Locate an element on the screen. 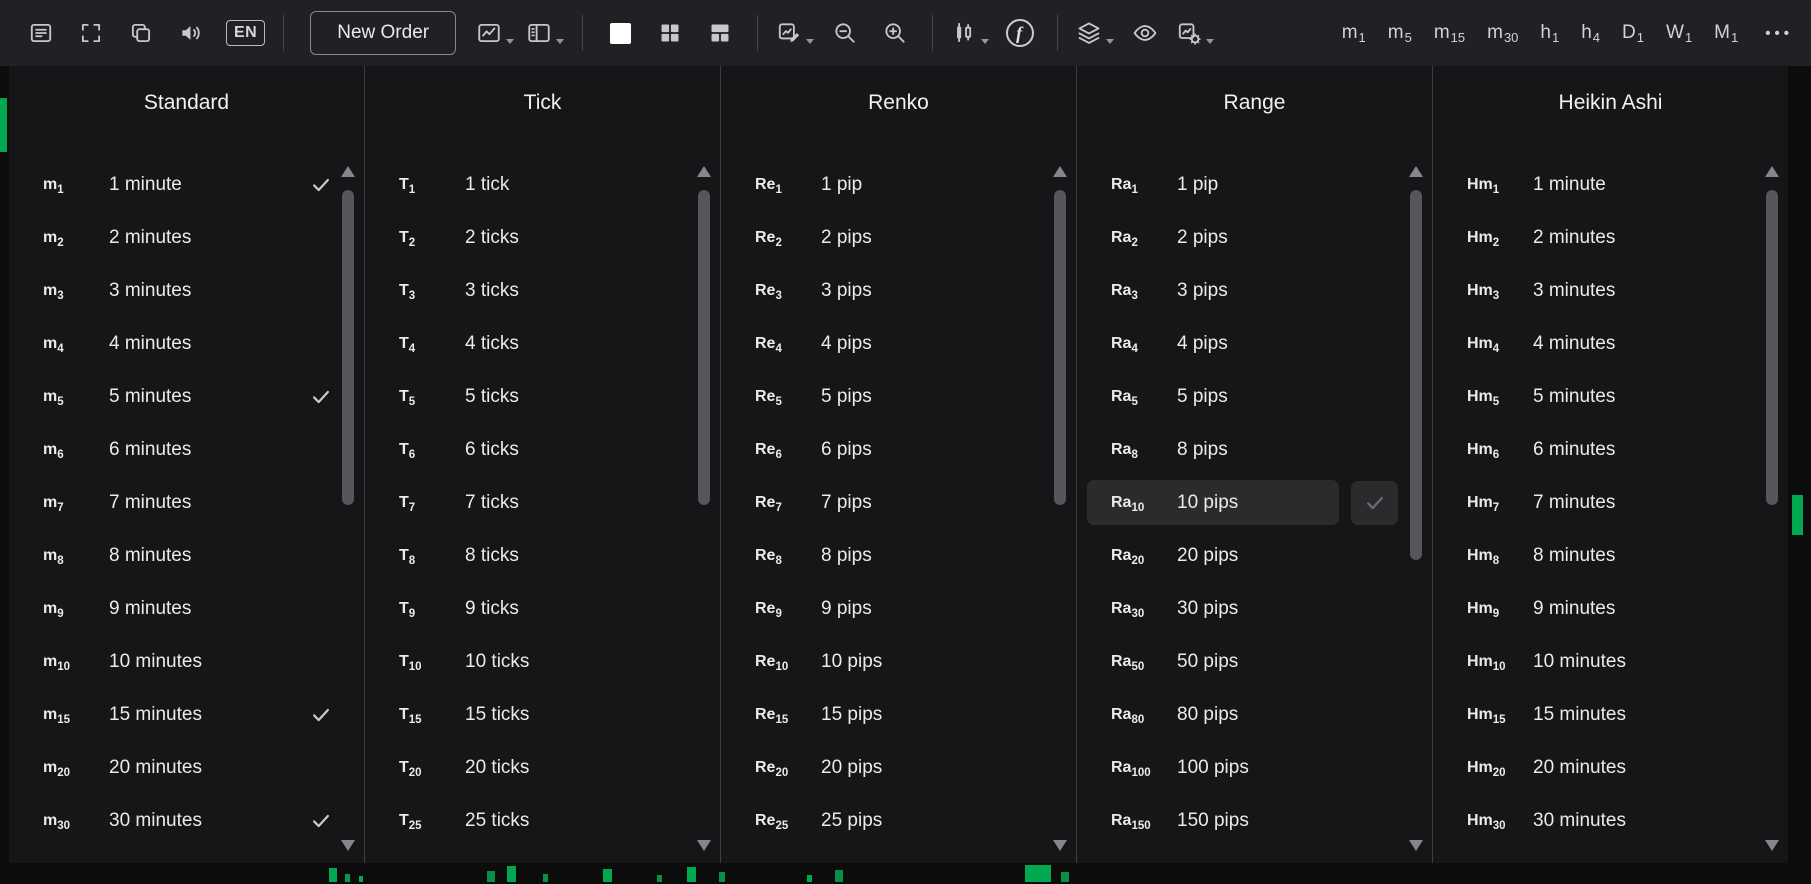  timeframe-item-t8: T8 8 ticks is located at coordinates (544, 555).